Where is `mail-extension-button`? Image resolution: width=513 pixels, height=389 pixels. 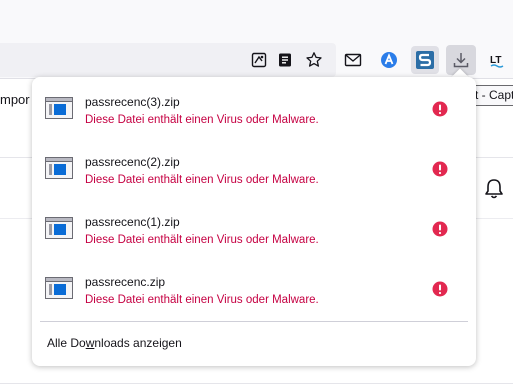
mail-extension-button is located at coordinates (353, 60).